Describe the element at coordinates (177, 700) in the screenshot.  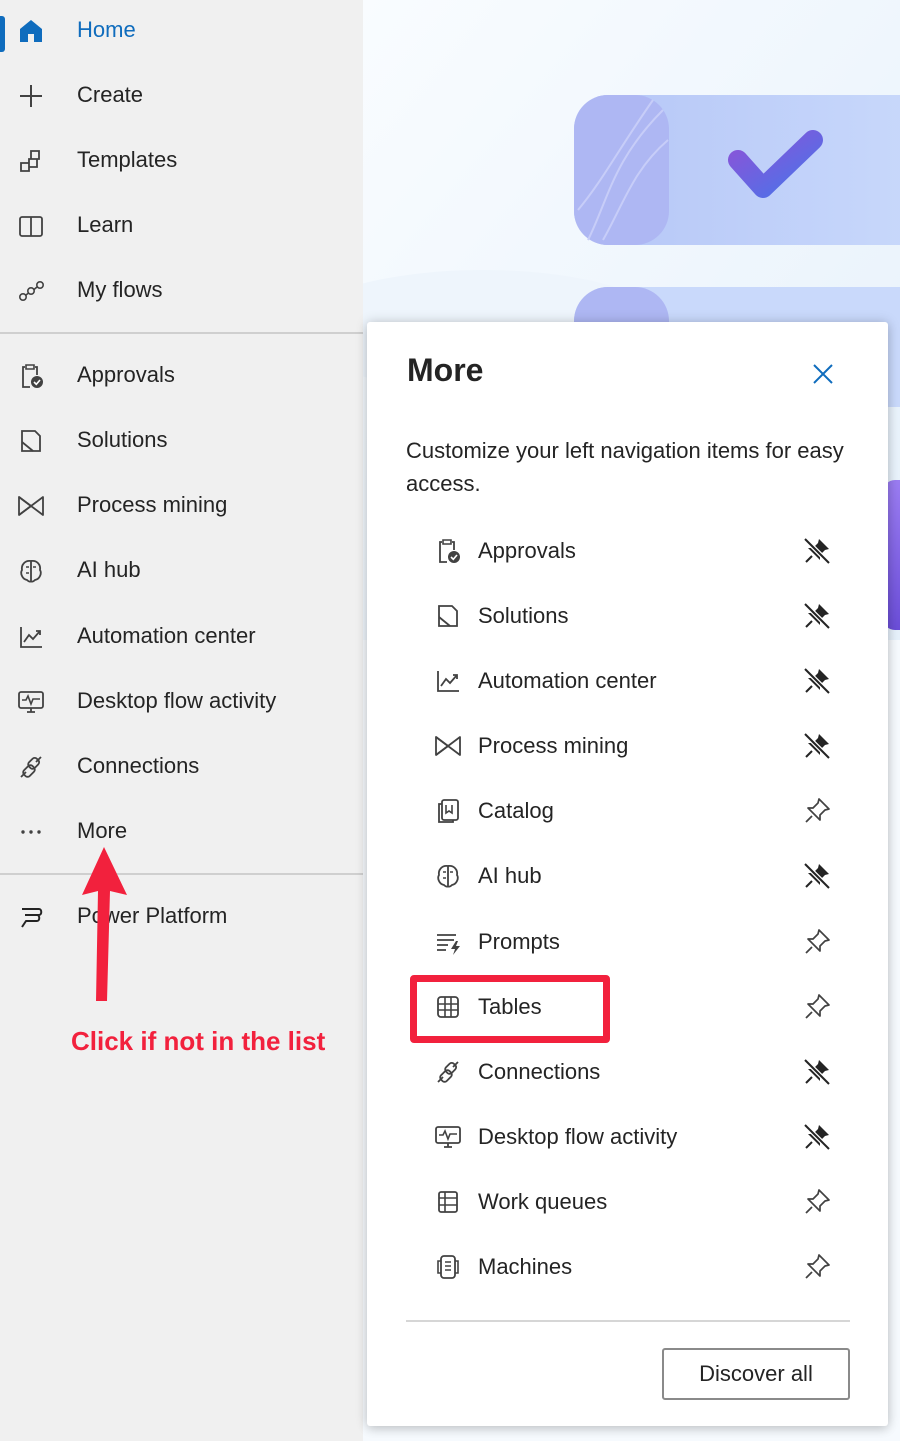
I see `nav-label: Desktop flow activity` at that location.